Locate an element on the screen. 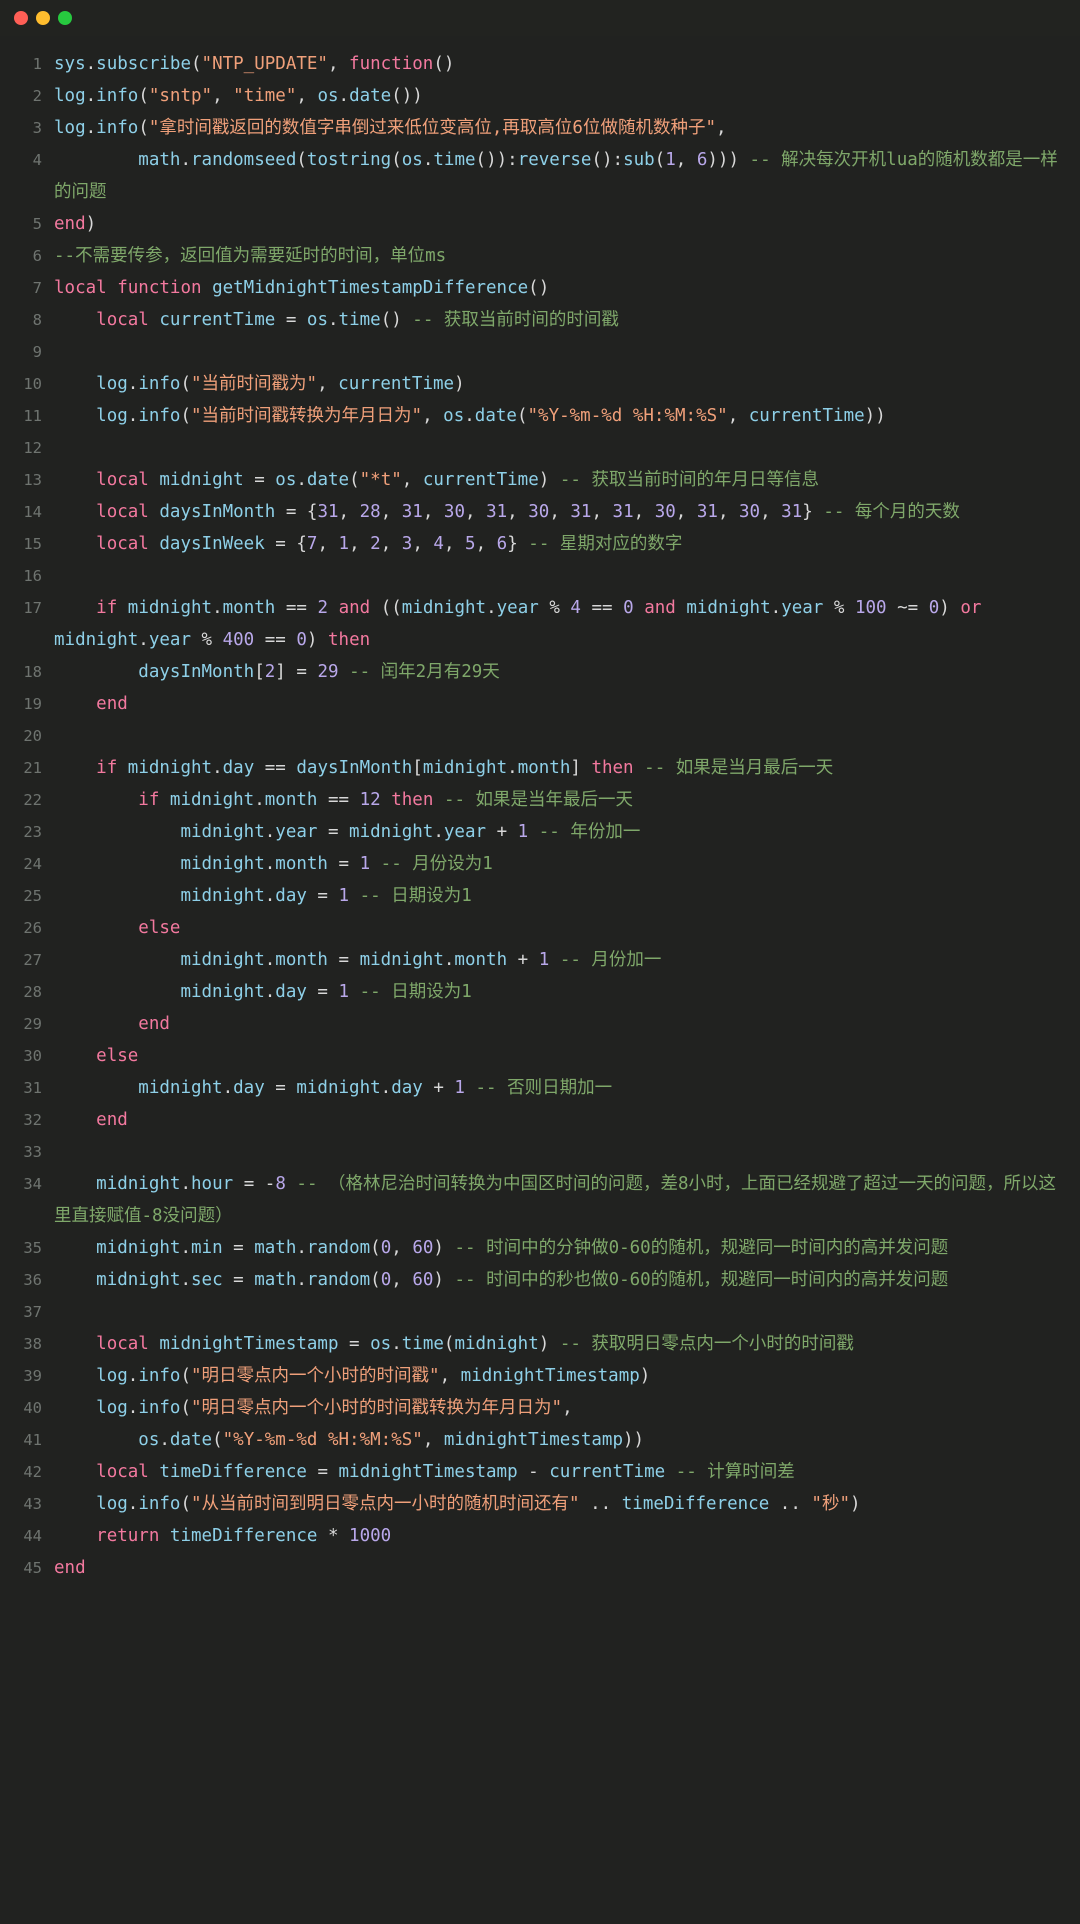  code-line-content: sys.subscribe("NTP_UPDATE", function() is located at coordinates (550, 64).